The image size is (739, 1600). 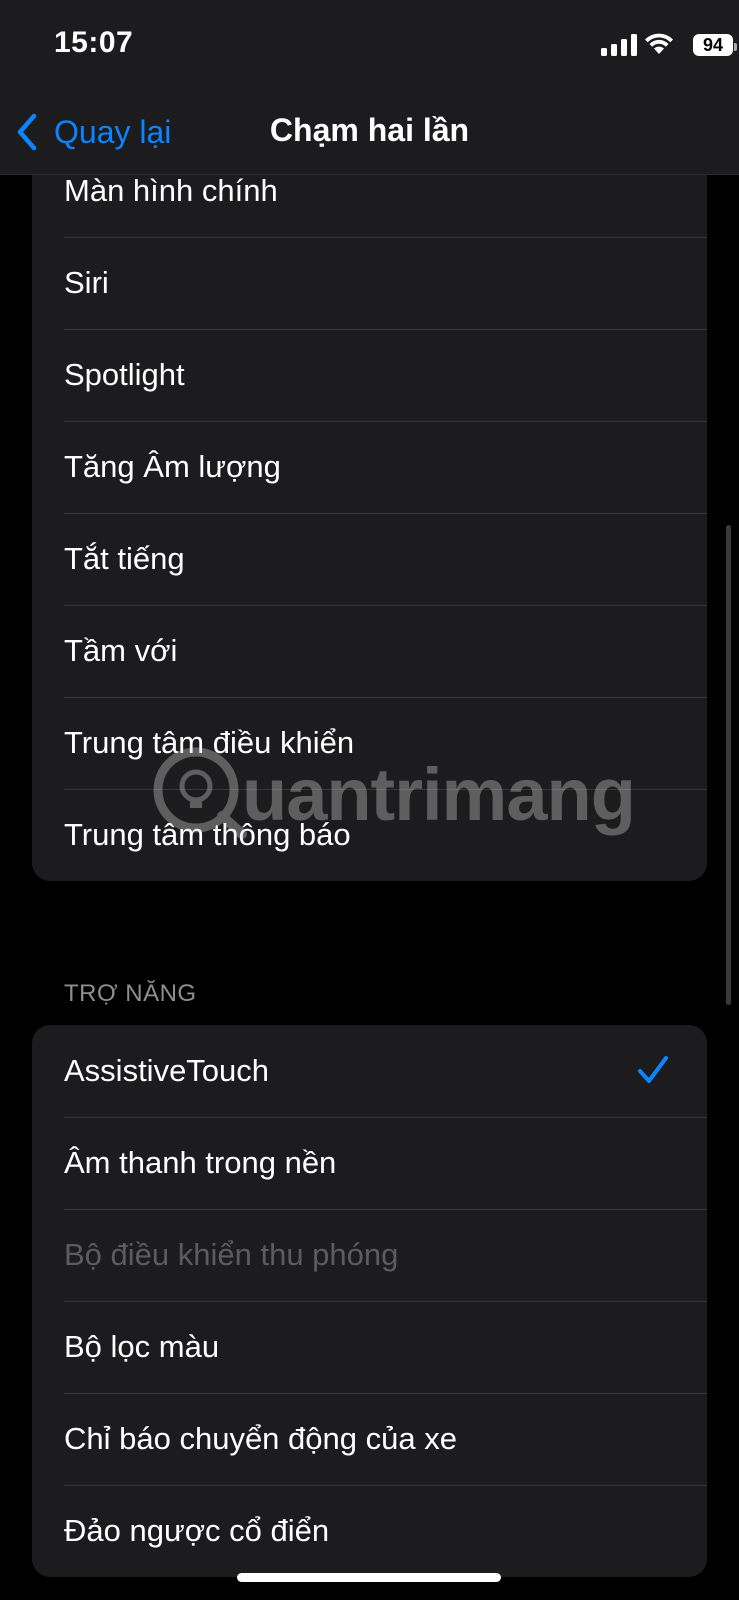 I want to click on option-home-screen: Màn hình chính, so click(x=369, y=206).